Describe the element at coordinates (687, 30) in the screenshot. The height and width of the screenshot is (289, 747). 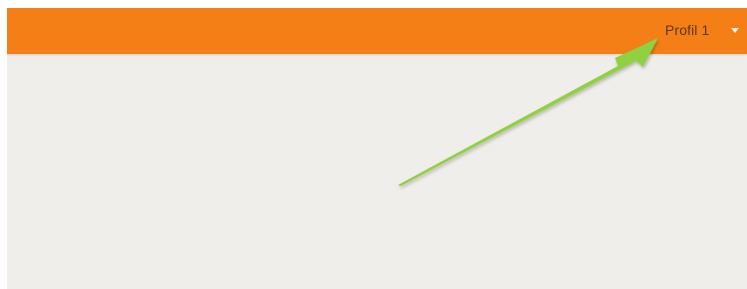
I see `profile-menu-label: Profil 1` at that location.